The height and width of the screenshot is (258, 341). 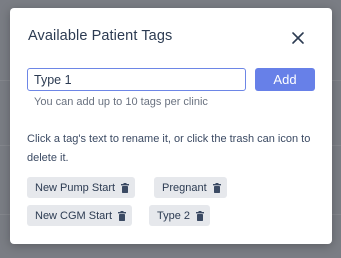 I want to click on tag-limit-hint: You can add up to 10 tags per clinic, so click(x=121, y=102).